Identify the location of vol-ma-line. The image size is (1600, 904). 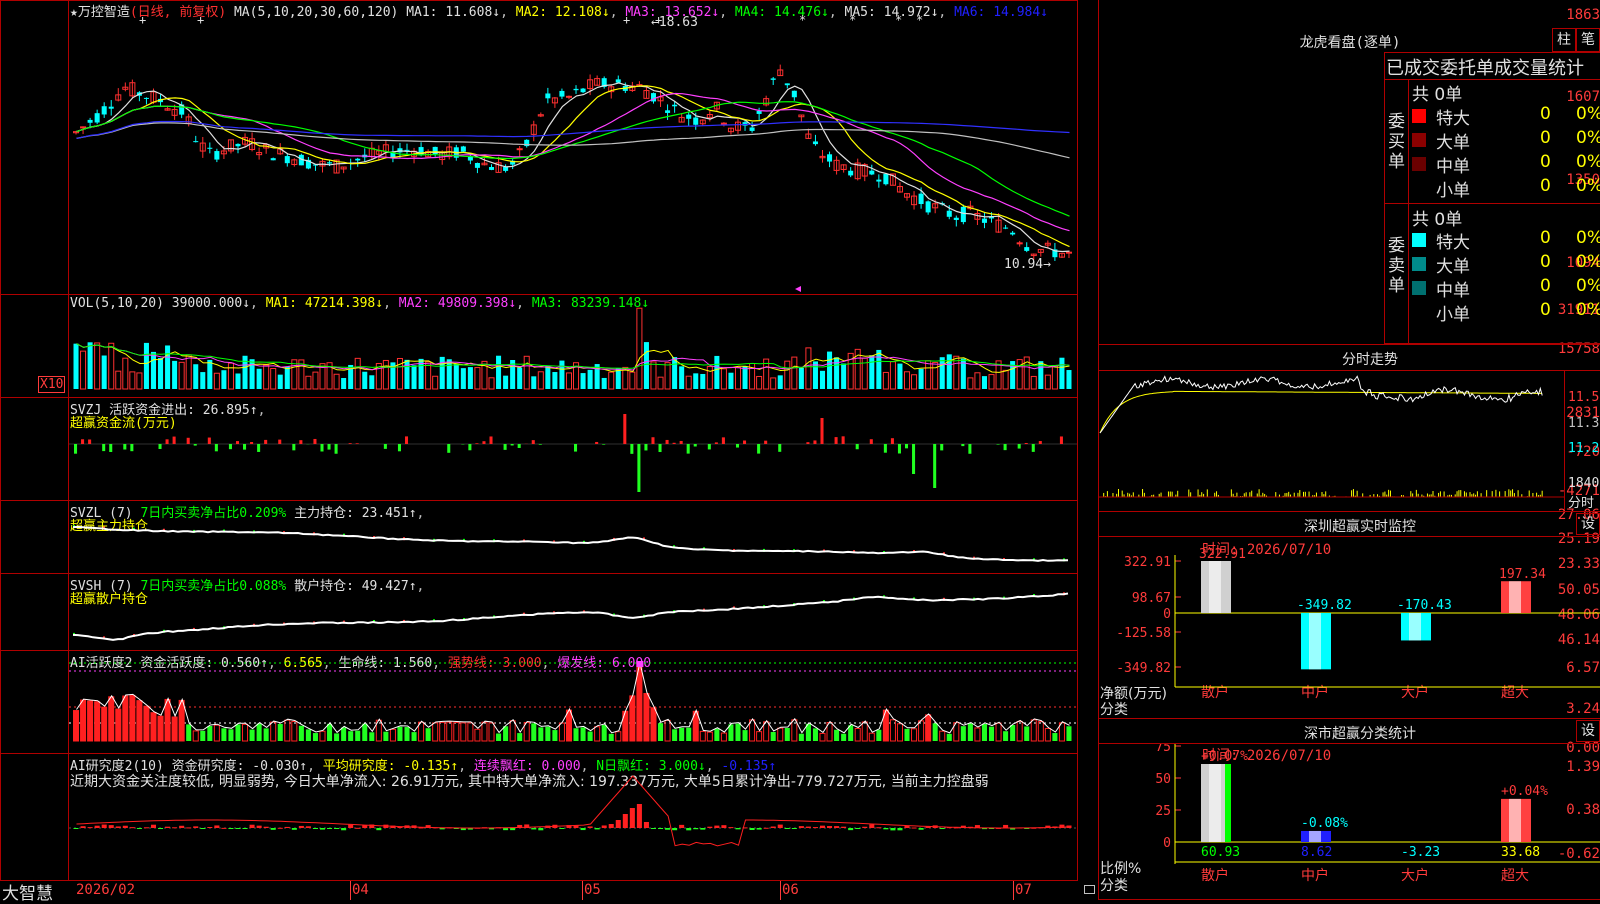
(573, 358).